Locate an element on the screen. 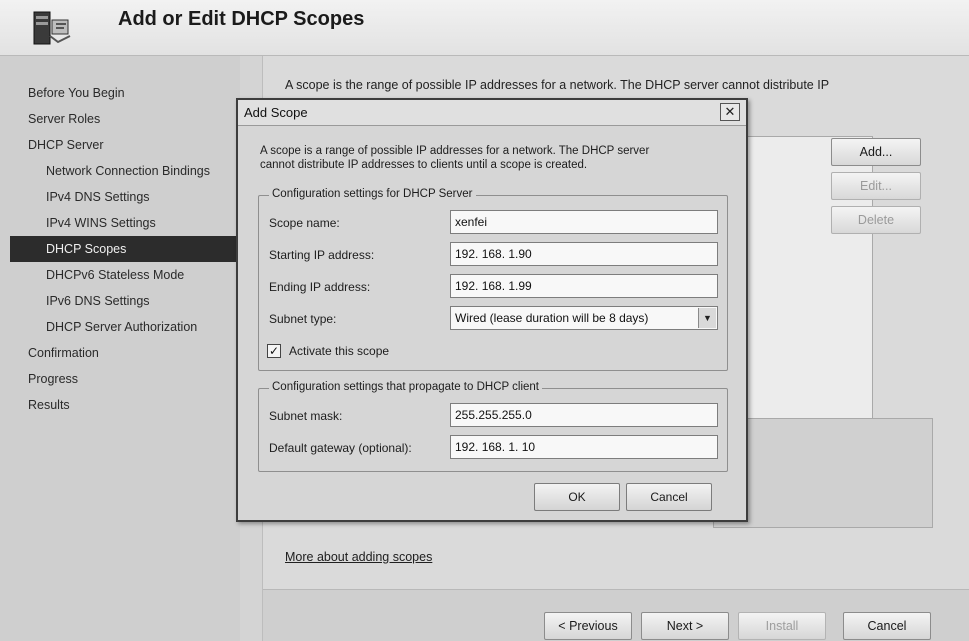 This screenshot has width=969, height=641. default-gateway-label: Default gateway (optional): is located at coordinates (340, 448).